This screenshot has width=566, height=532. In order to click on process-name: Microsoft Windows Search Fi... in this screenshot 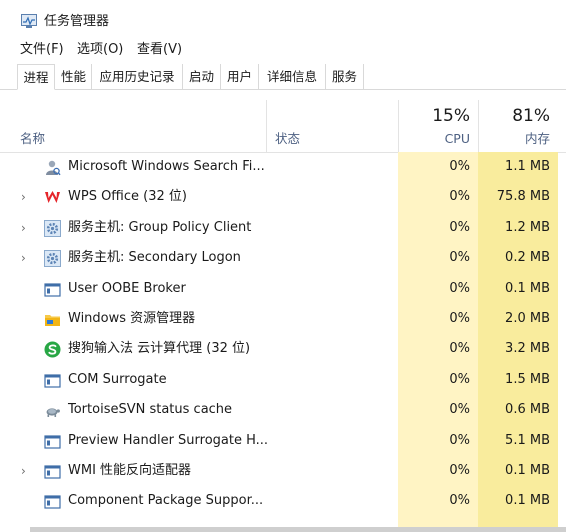, I will do `click(166, 166)`.